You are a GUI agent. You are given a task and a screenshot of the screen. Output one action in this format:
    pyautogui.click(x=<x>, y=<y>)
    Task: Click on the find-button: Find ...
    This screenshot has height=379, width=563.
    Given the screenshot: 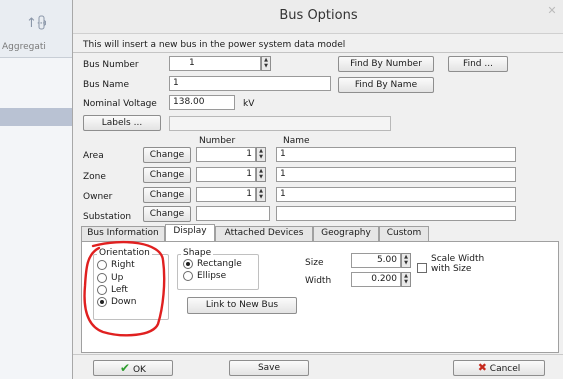 What is the action you would take?
    pyautogui.click(x=478, y=64)
    